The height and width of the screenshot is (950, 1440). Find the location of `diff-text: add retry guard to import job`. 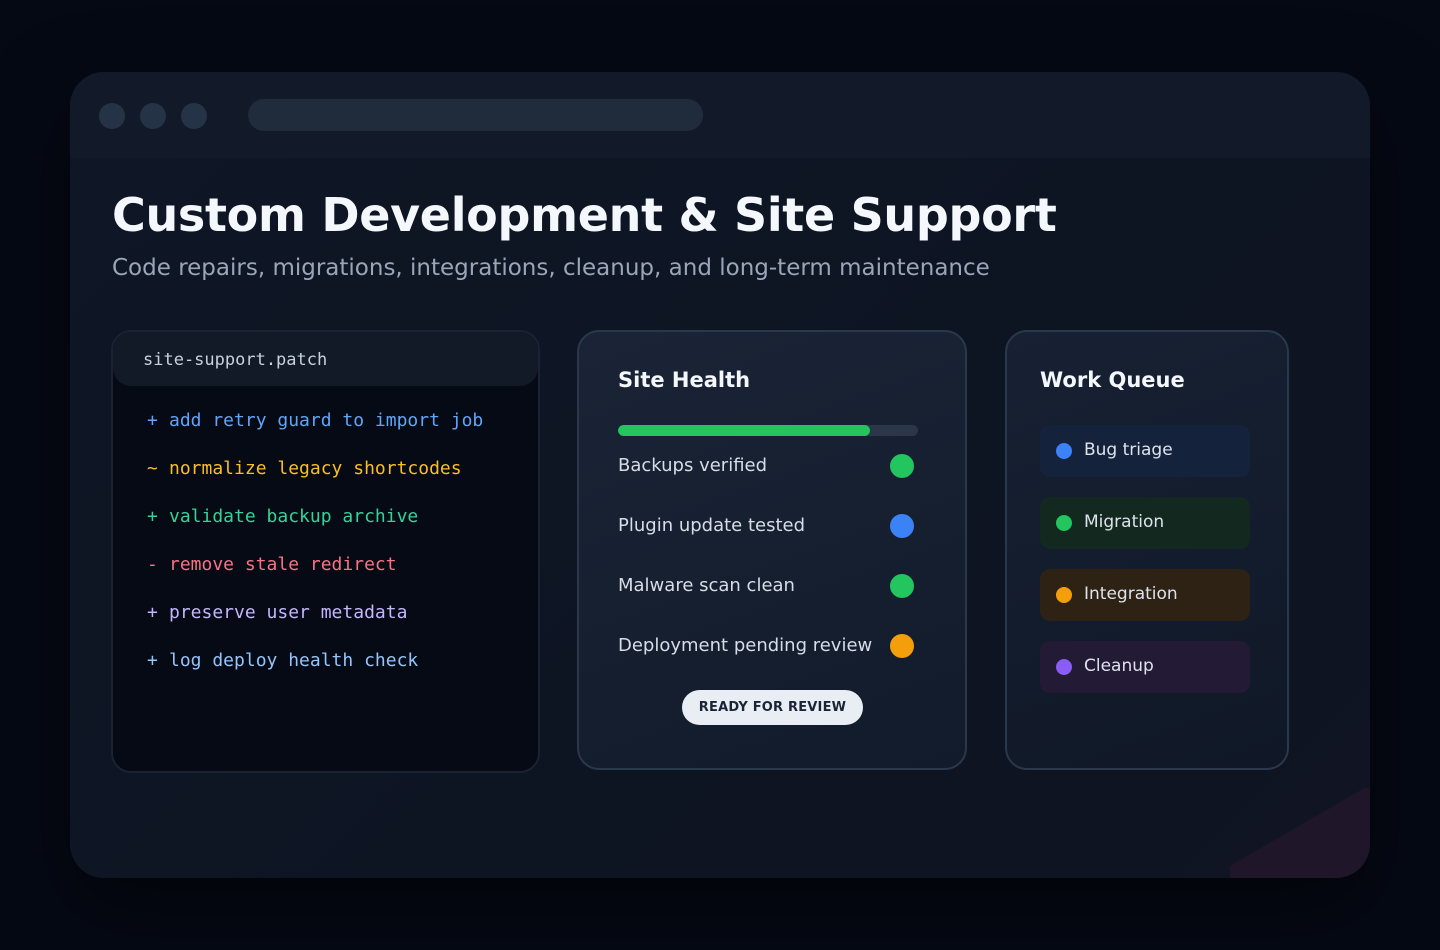

diff-text: add retry guard to import job is located at coordinates (326, 420).